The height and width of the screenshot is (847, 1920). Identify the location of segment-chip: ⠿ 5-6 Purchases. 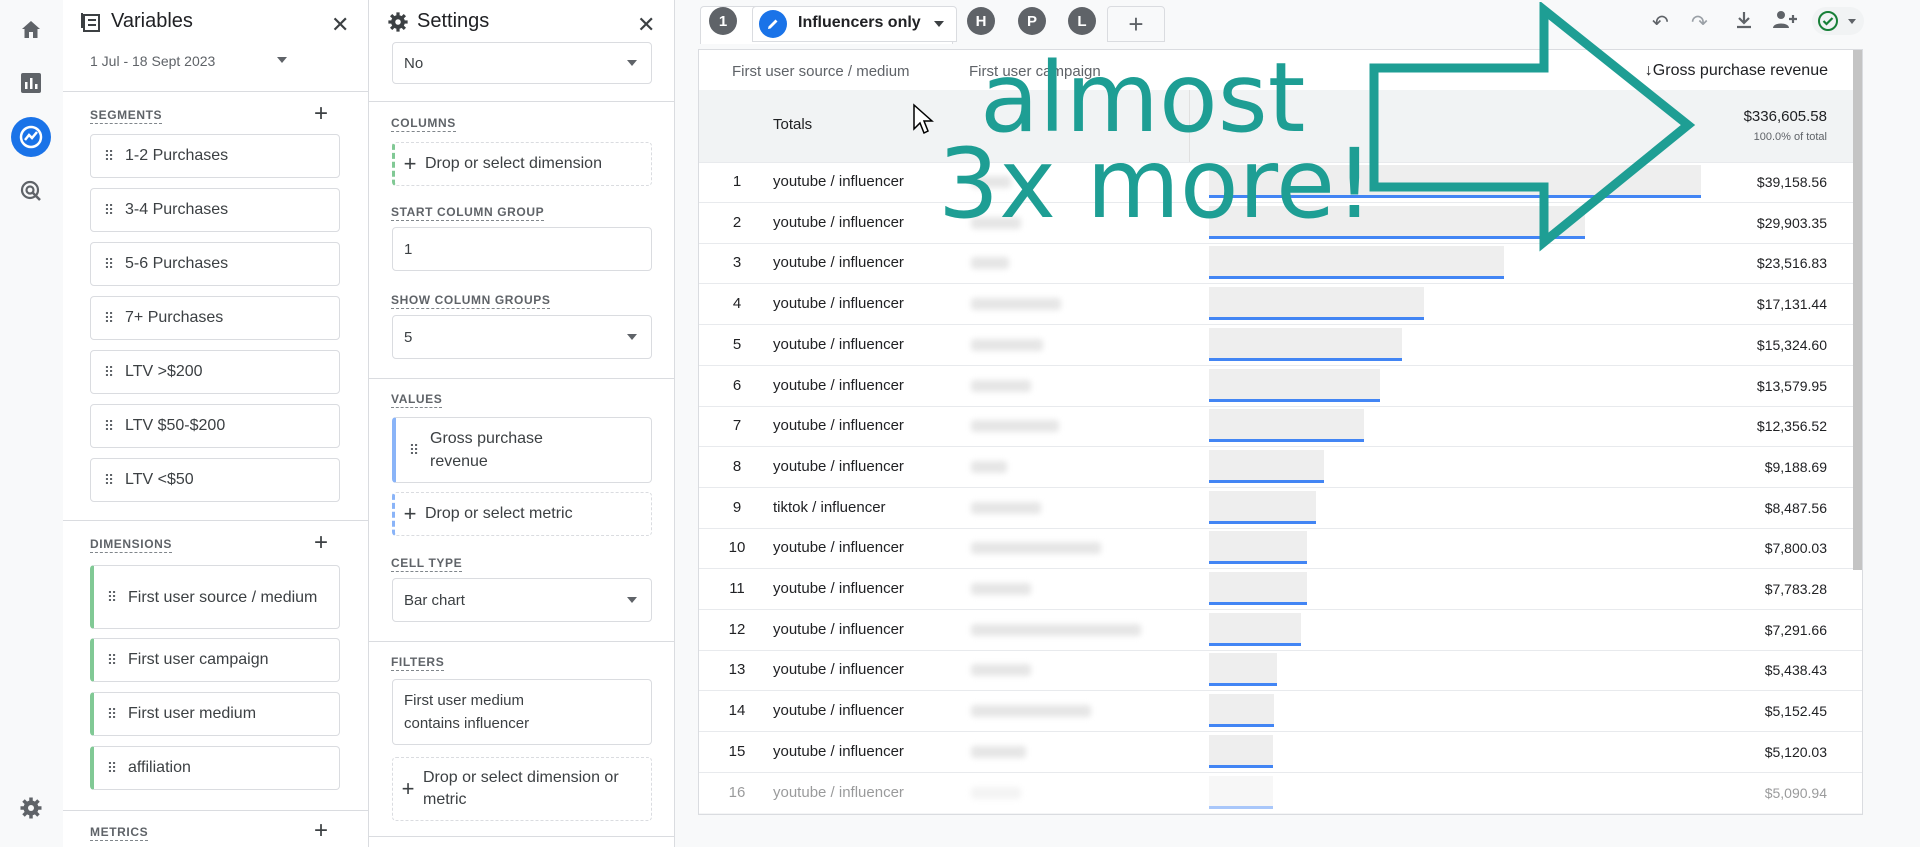
(215, 264).